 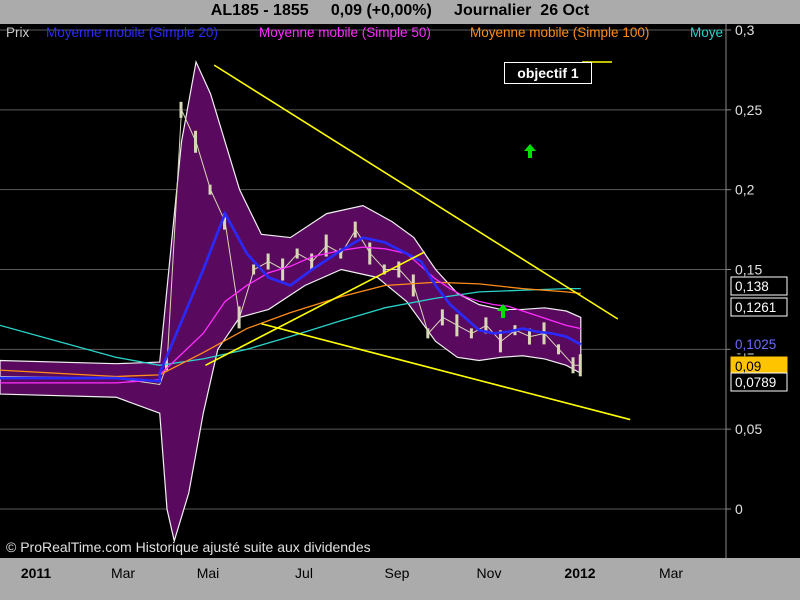 What do you see at coordinates (132, 32) in the screenshot?
I see `legend-item: Moyenne mobile (Simple 20)` at bounding box center [132, 32].